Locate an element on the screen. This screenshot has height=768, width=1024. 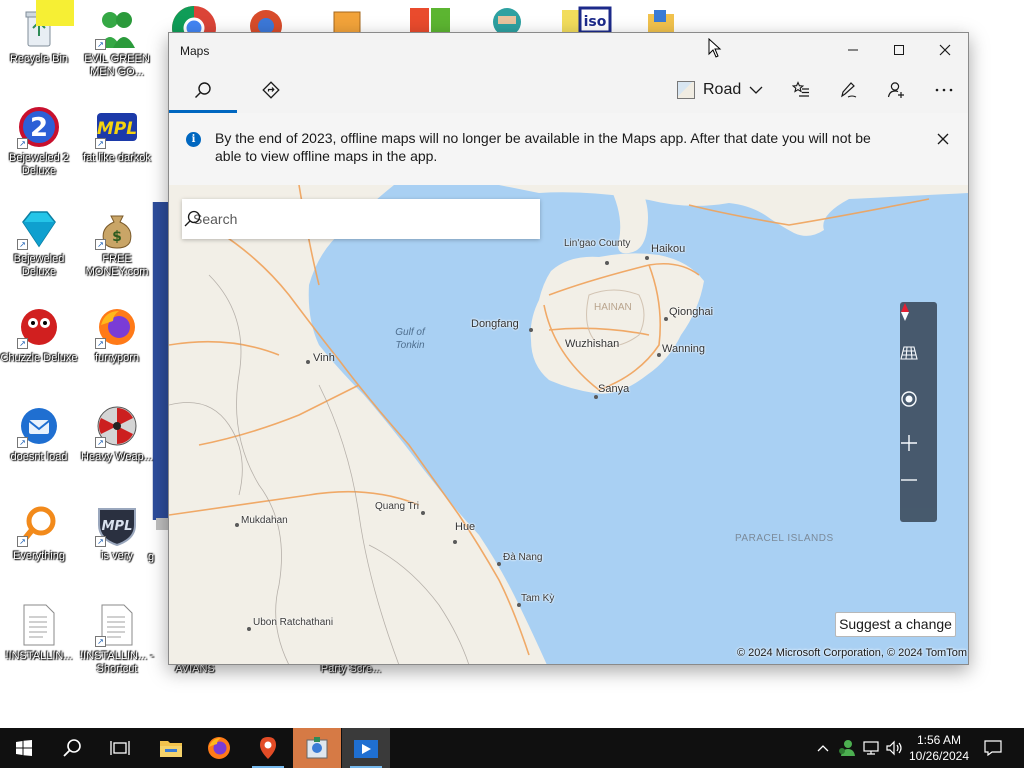
taskbar-maps-button is located at coordinates (268, 748).